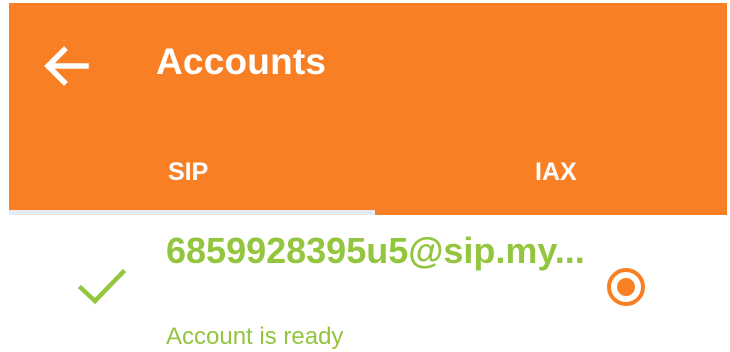 The height and width of the screenshot is (352, 730). I want to click on tab-label: SIP, so click(188, 172).